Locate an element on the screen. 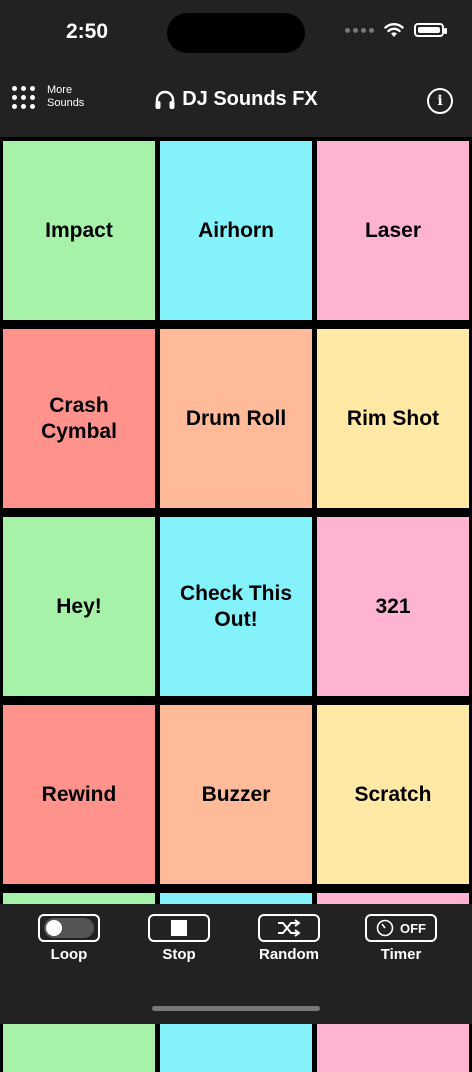  sound-pad: Scratch is located at coordinates (393, 794).